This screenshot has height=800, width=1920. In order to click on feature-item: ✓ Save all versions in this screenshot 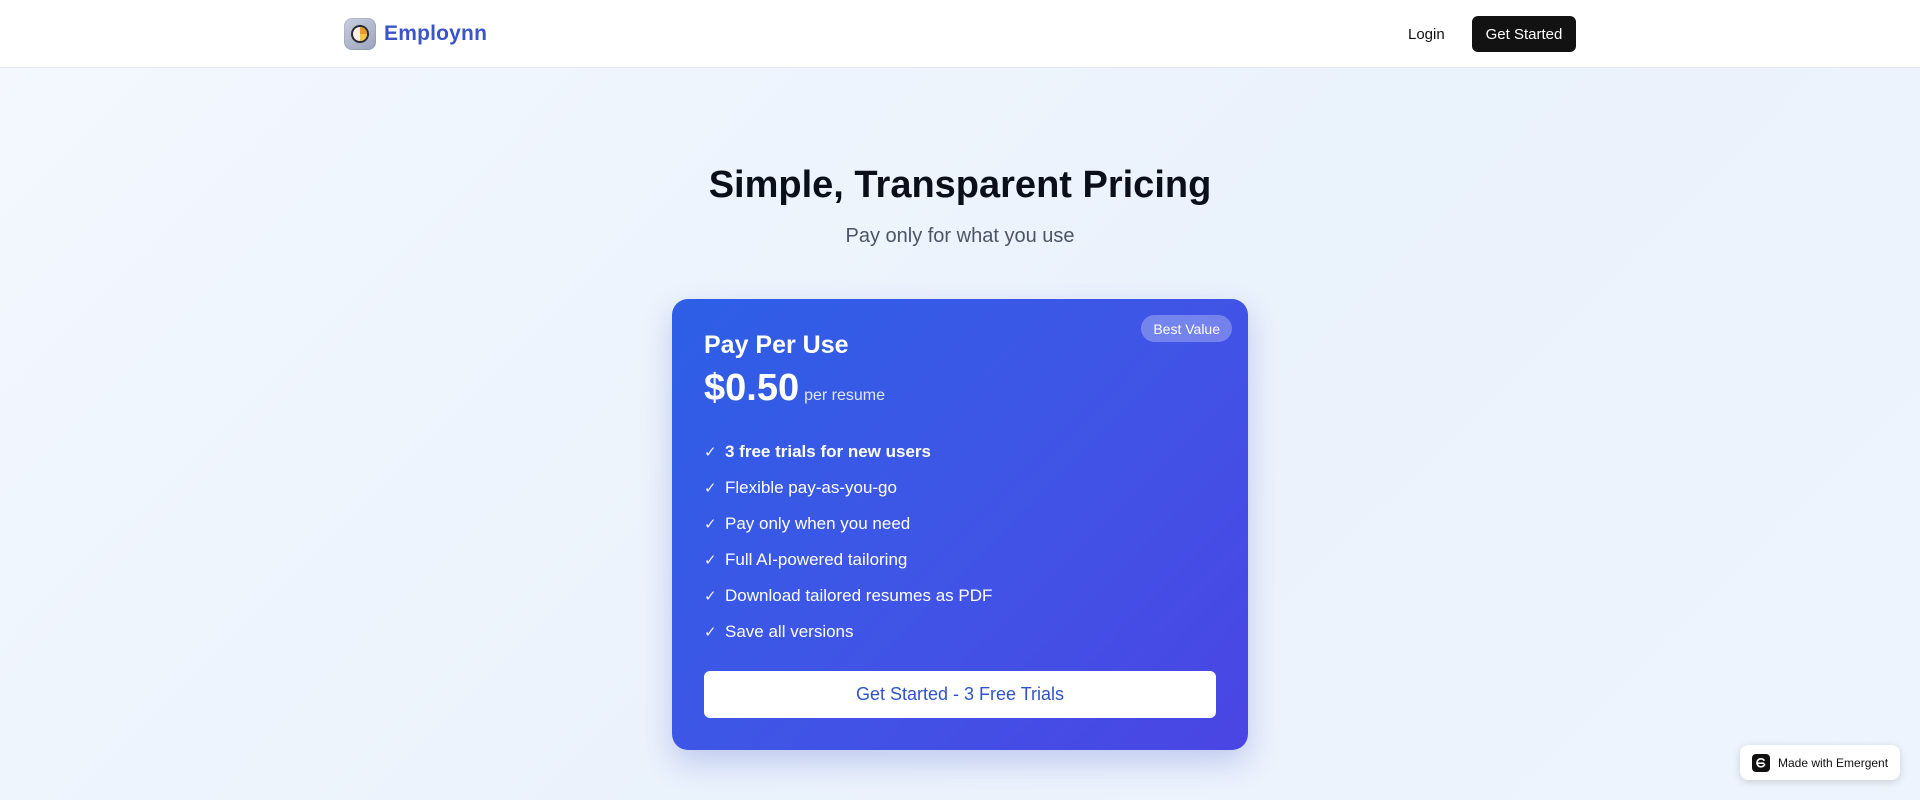, I will do `click(848, 632)`.